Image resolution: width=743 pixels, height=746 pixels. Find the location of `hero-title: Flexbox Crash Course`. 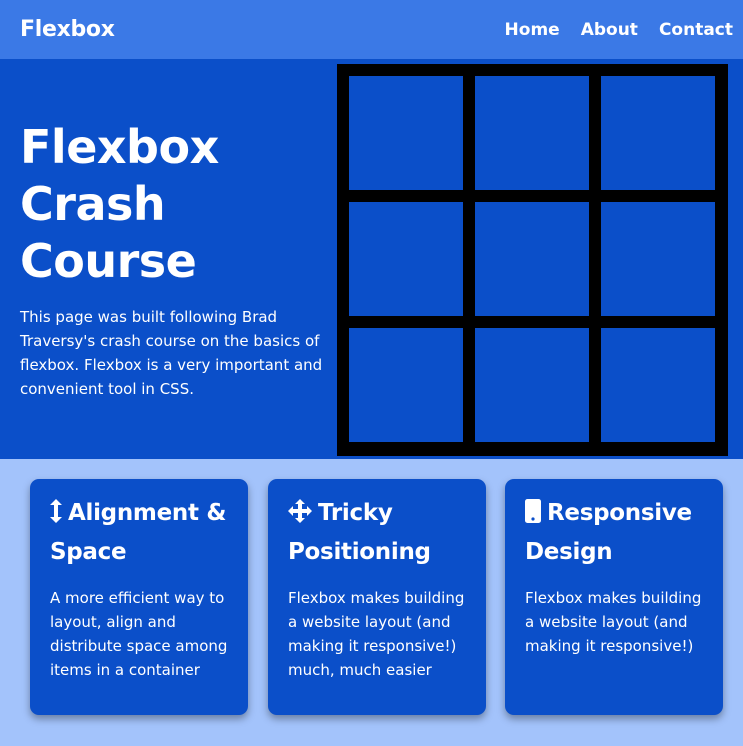

hero-title: Flexbox Crash Course is located at coordinates (119, 204).